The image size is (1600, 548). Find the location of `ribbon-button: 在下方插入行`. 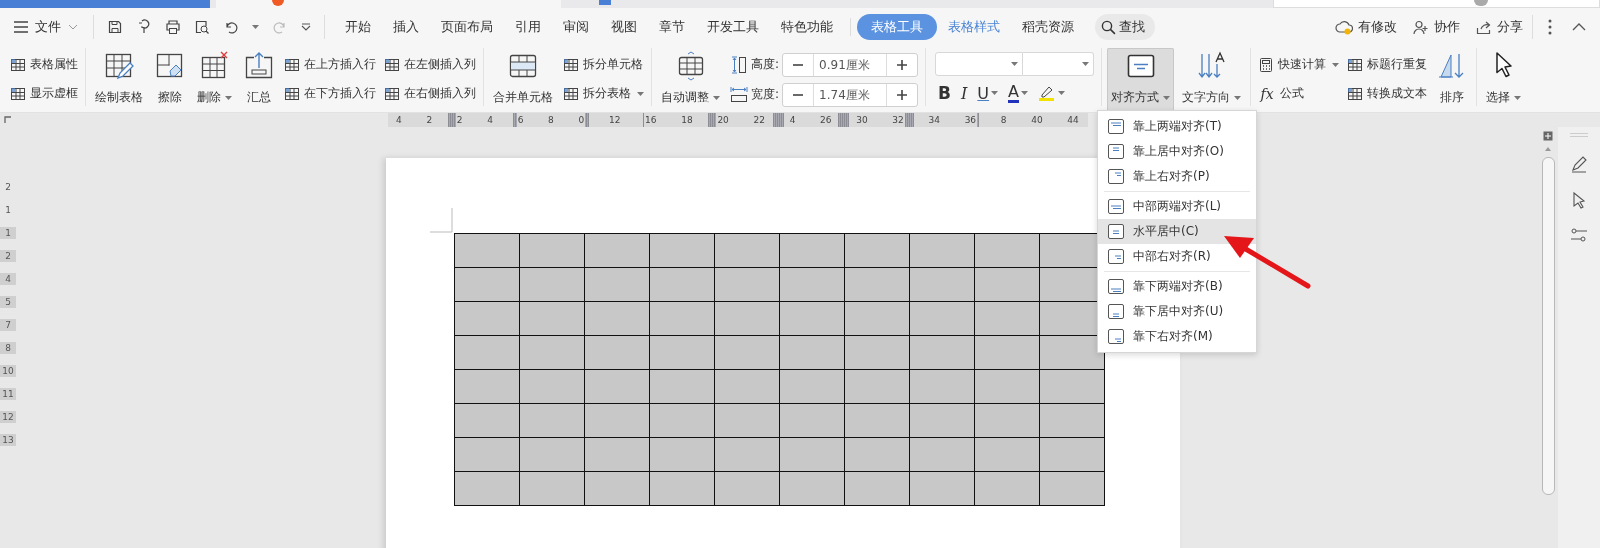

ribbon-button: 在下方插入行 is located at coordinates (330, 93).